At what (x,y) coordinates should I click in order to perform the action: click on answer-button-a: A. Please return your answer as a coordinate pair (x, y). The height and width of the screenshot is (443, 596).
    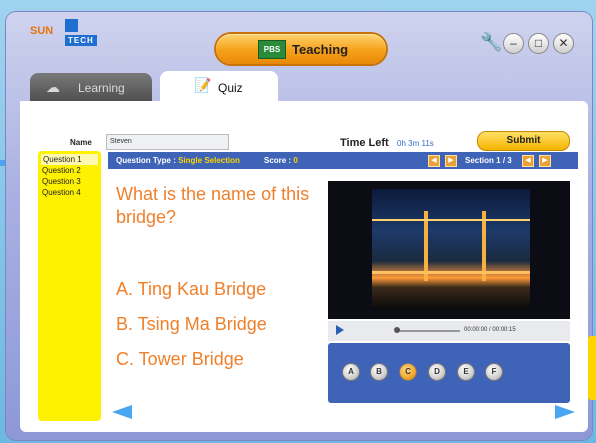
    Looking at the image, I should click on (351, 372).